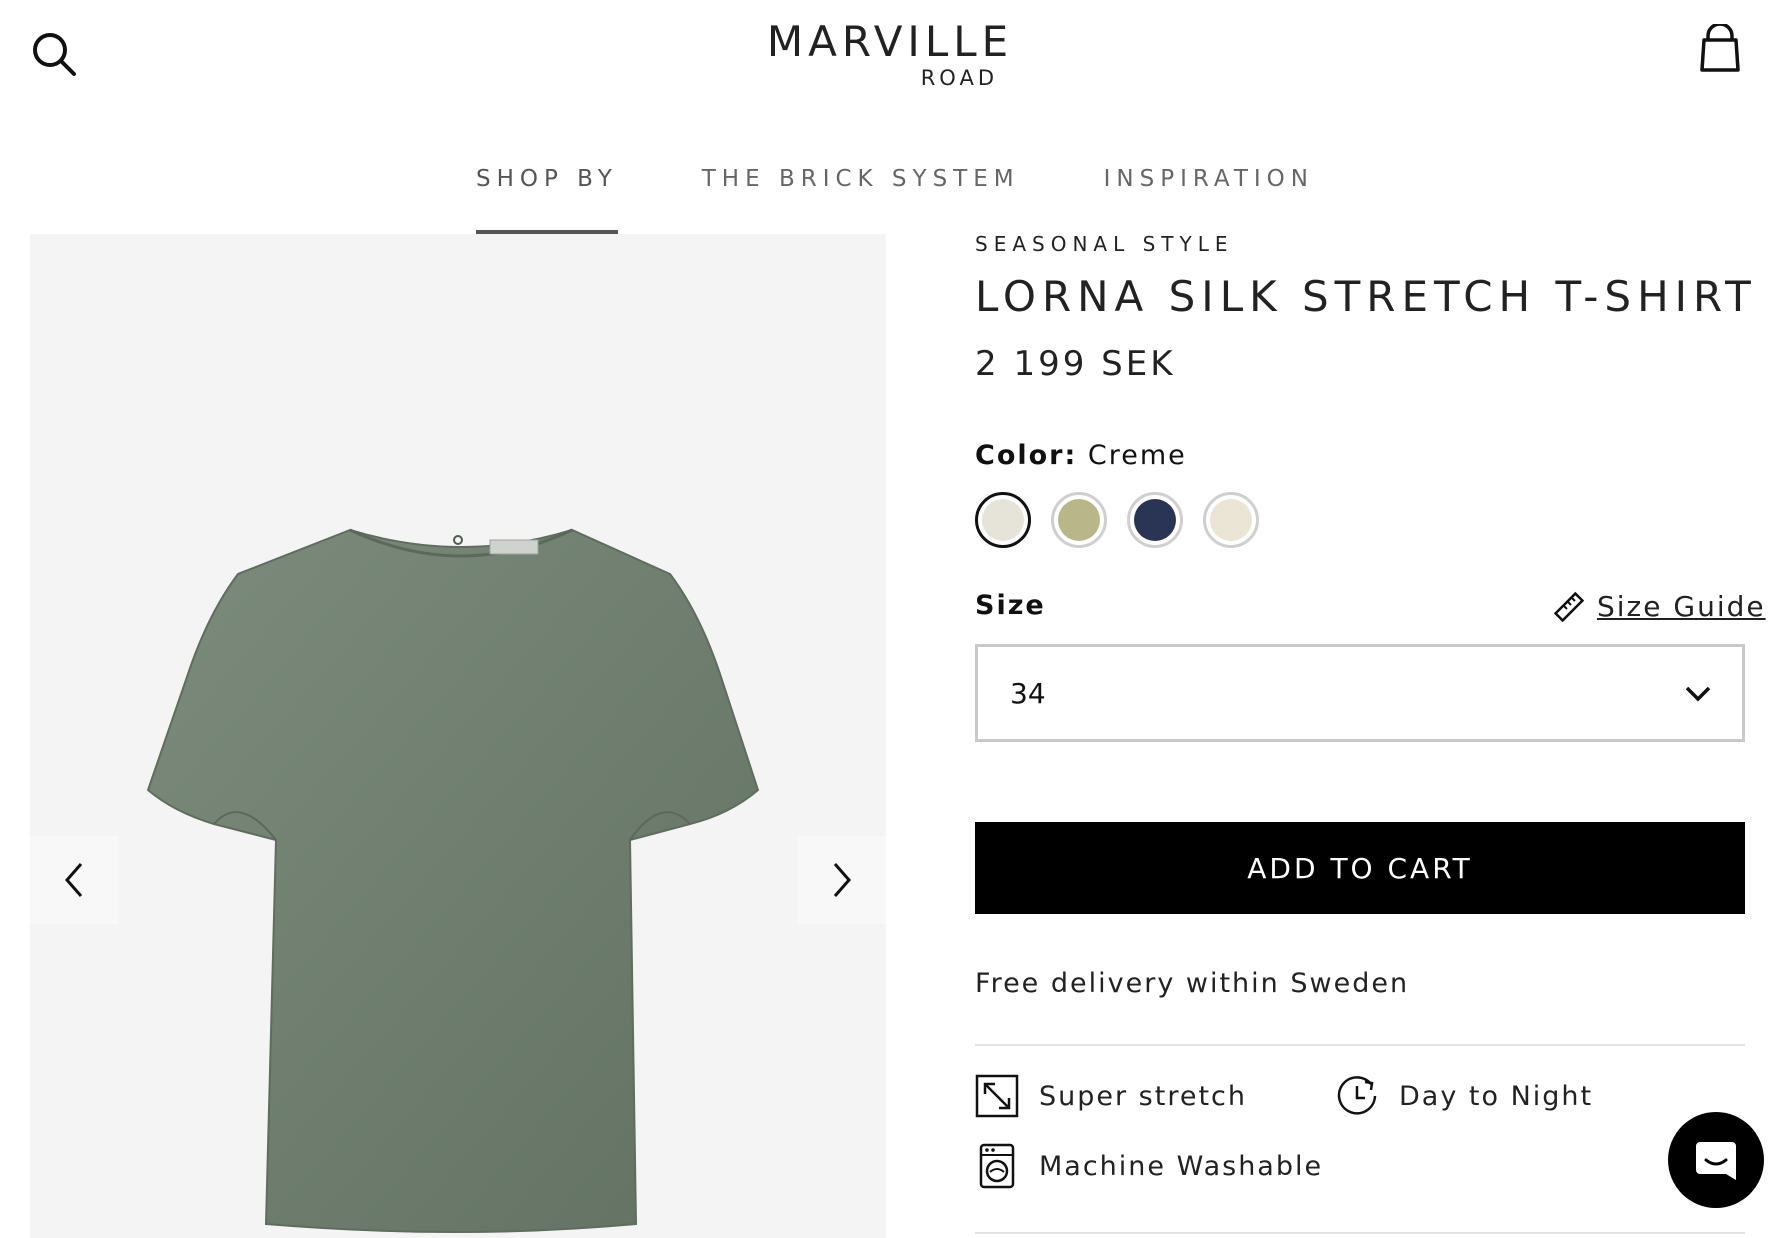  I want to click on chat-button, so click(1716, 1160).